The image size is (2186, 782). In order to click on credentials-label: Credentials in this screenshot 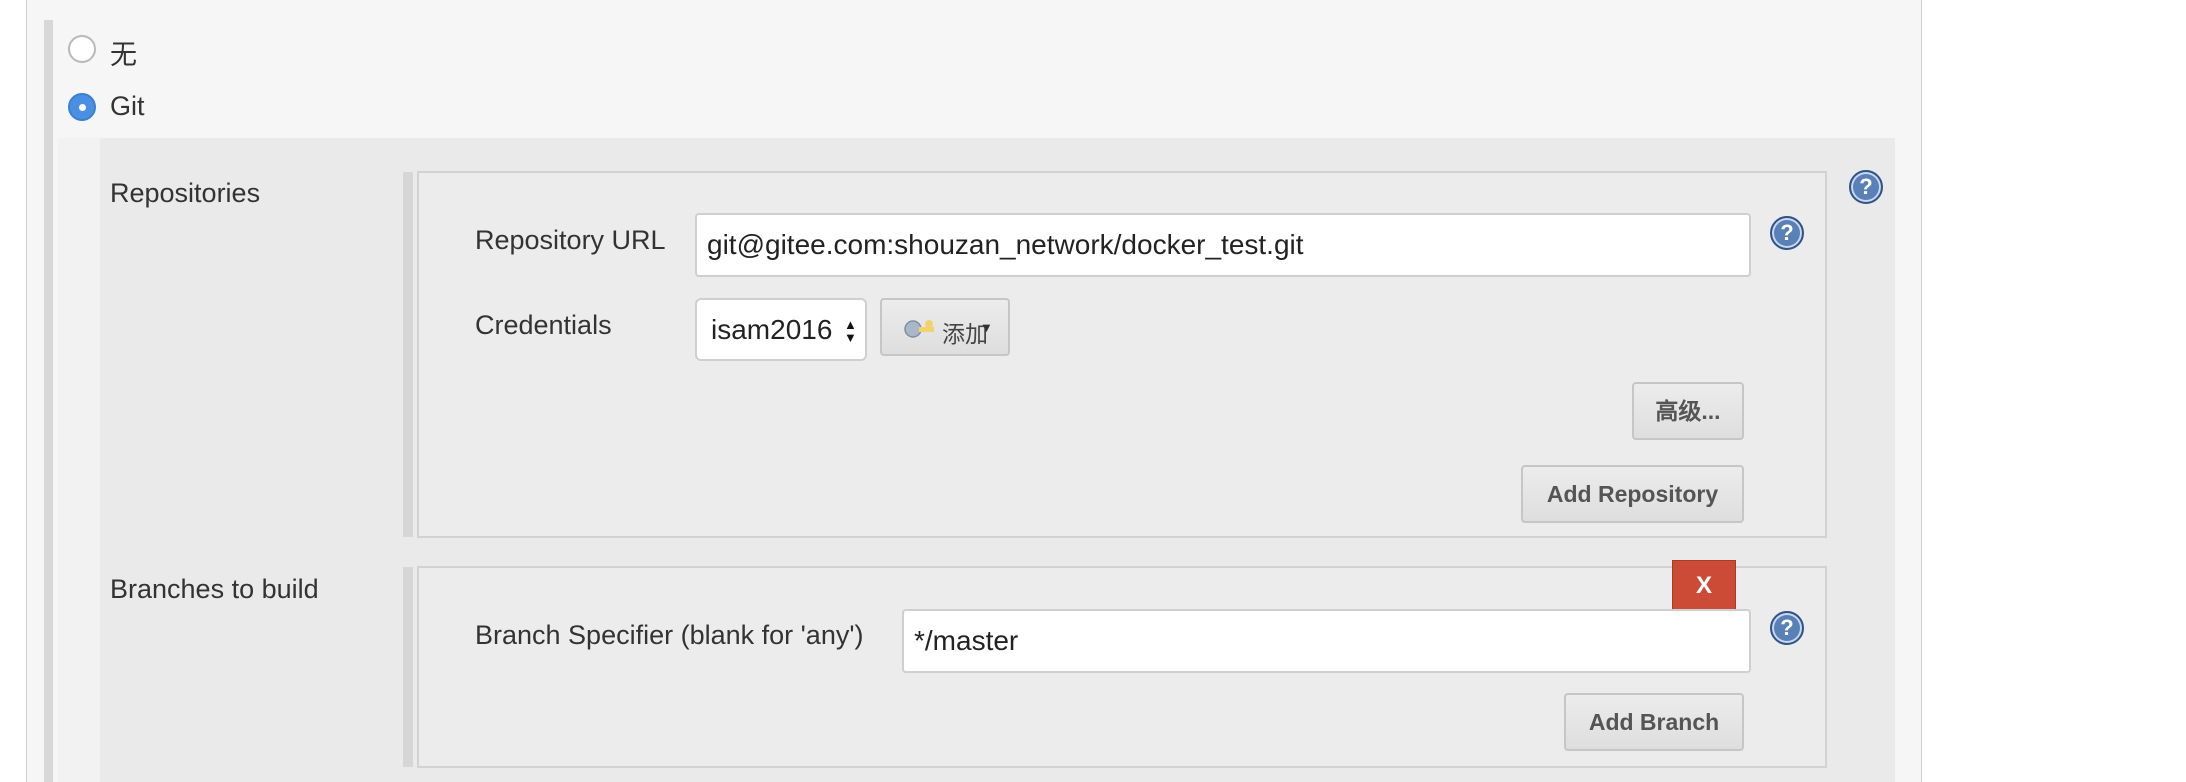, I will do `click(543, 325)`.